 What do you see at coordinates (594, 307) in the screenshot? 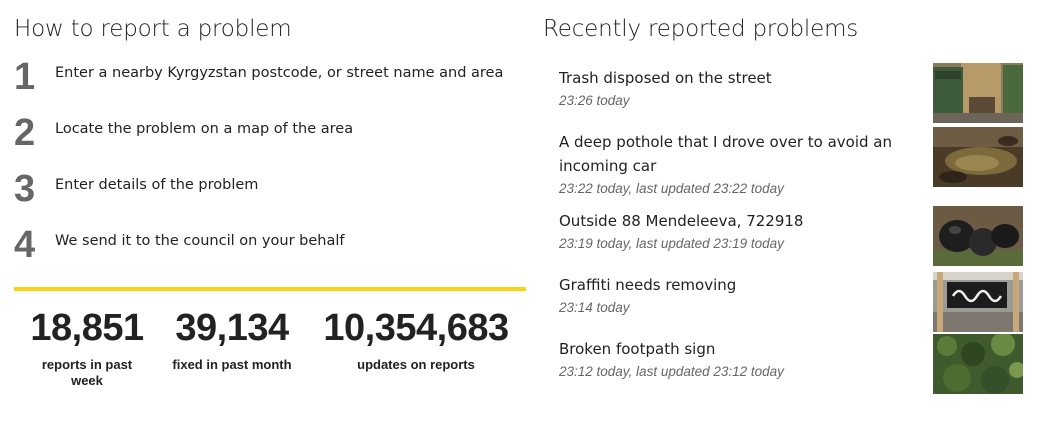
I see `report-timestamp: 23:14 today` at bounding box center [594, 307].